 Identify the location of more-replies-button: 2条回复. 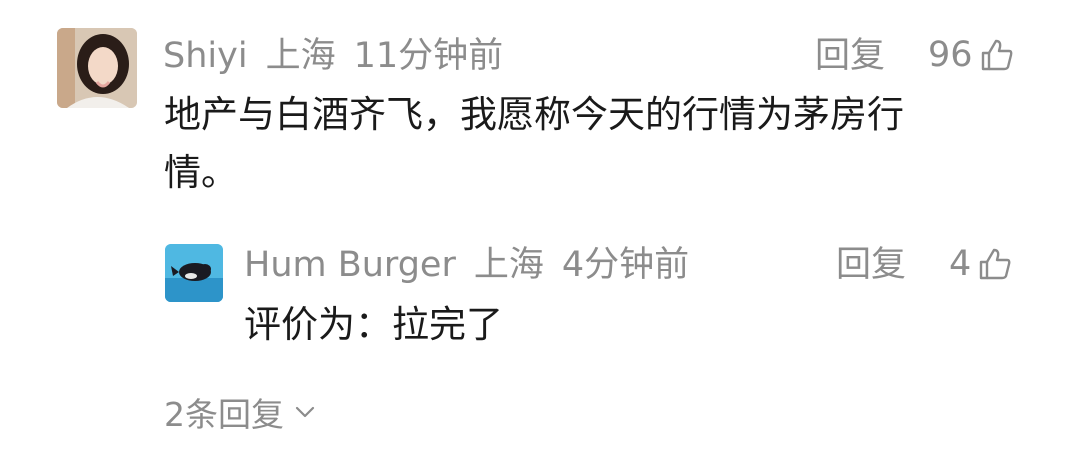
(241, 412).